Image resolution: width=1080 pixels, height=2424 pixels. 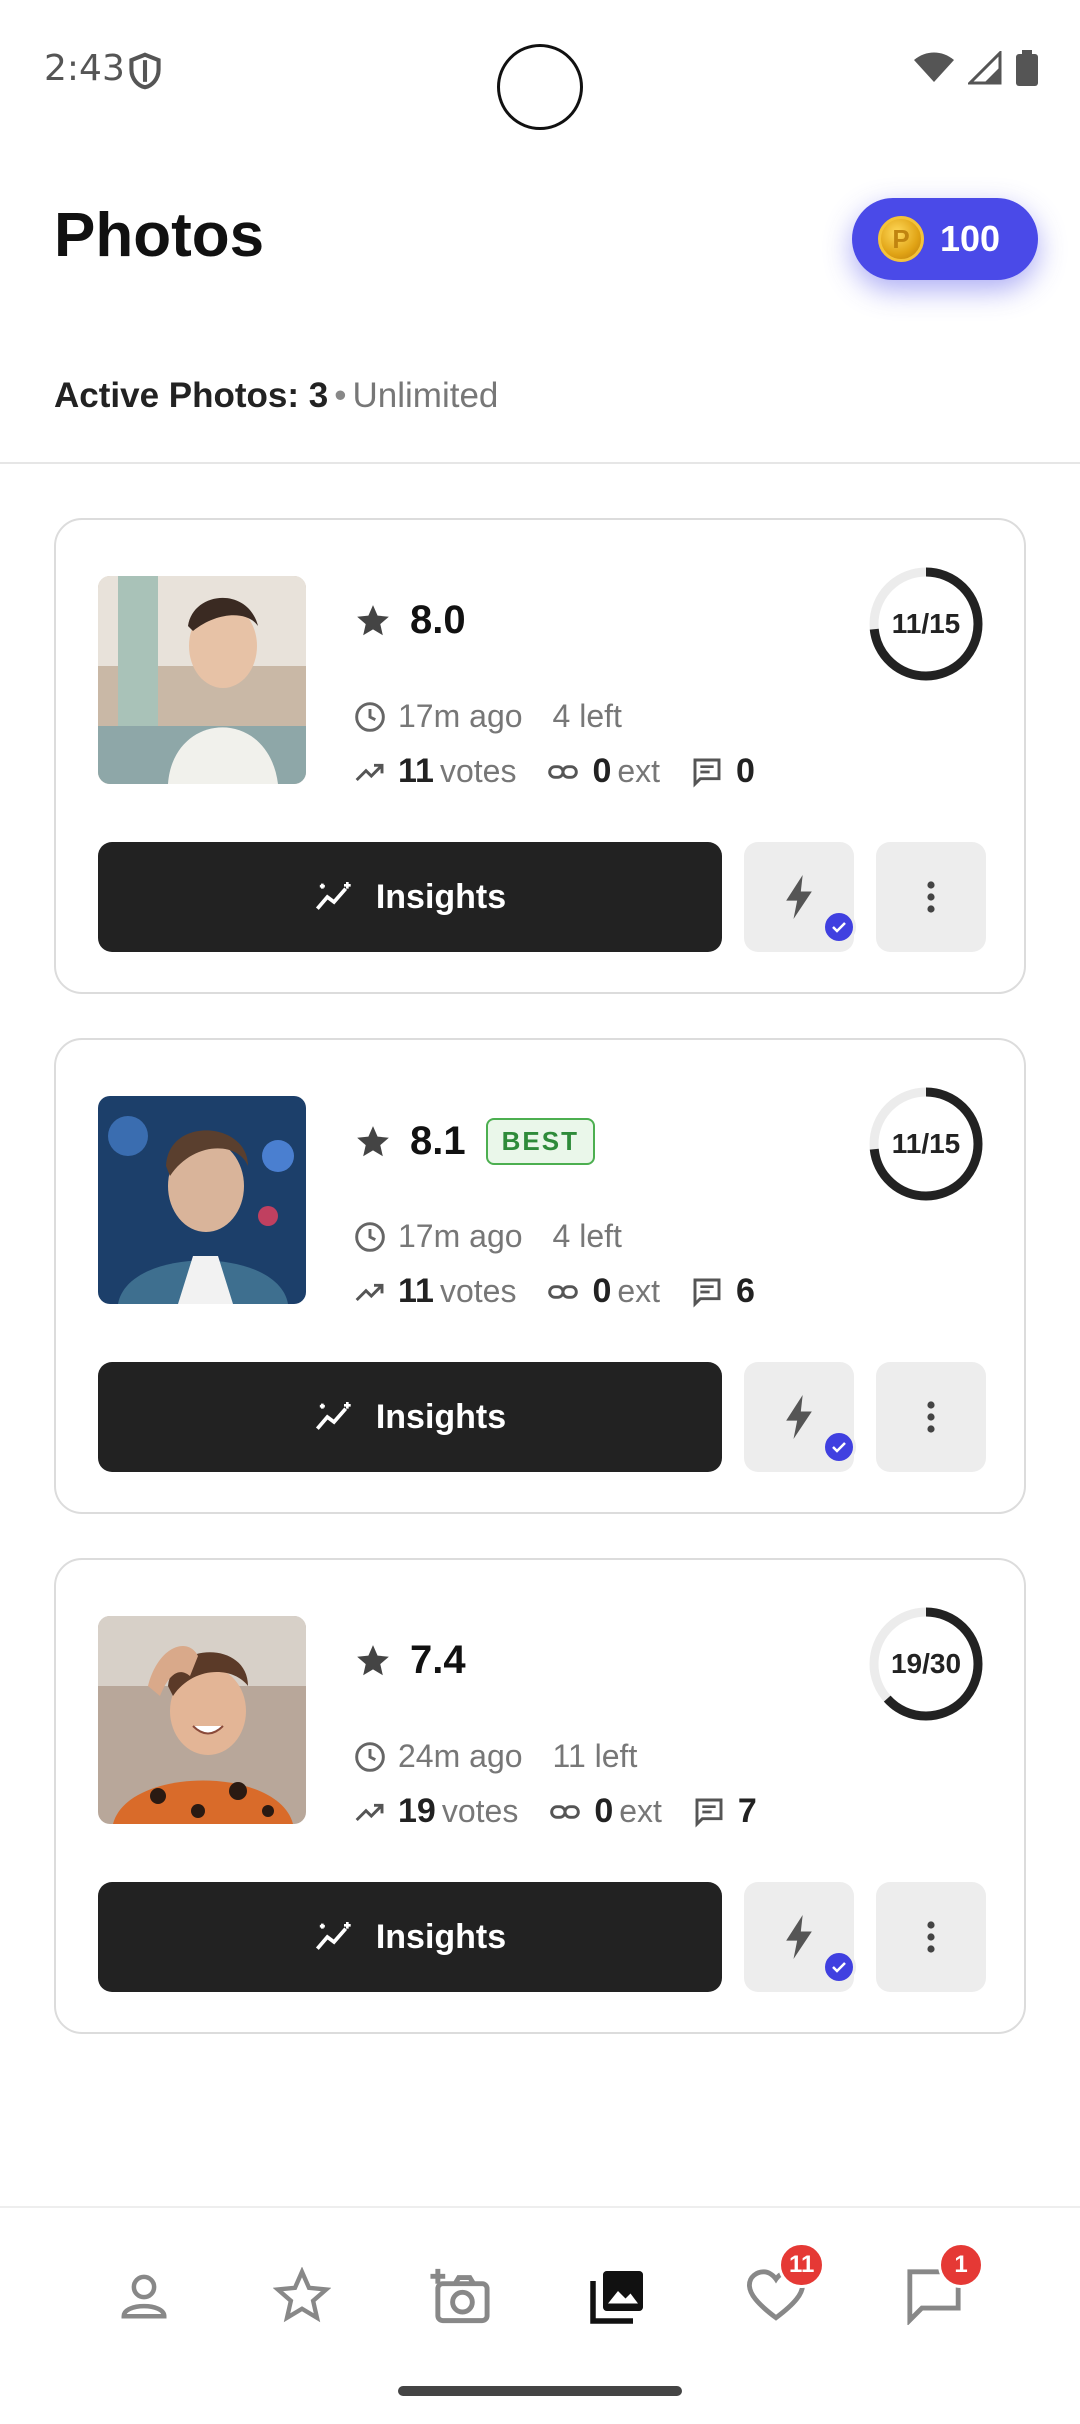 I want to click on nav-chat: 1, so click(x=939, y=2289).